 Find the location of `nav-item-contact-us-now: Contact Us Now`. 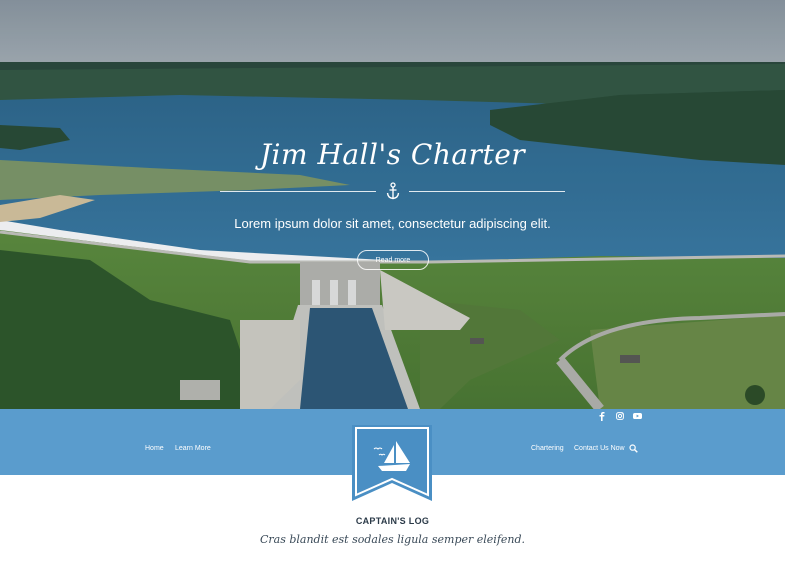

nav-item-contact-us-now: Contact Us Now is located at coordinates (599, 449).